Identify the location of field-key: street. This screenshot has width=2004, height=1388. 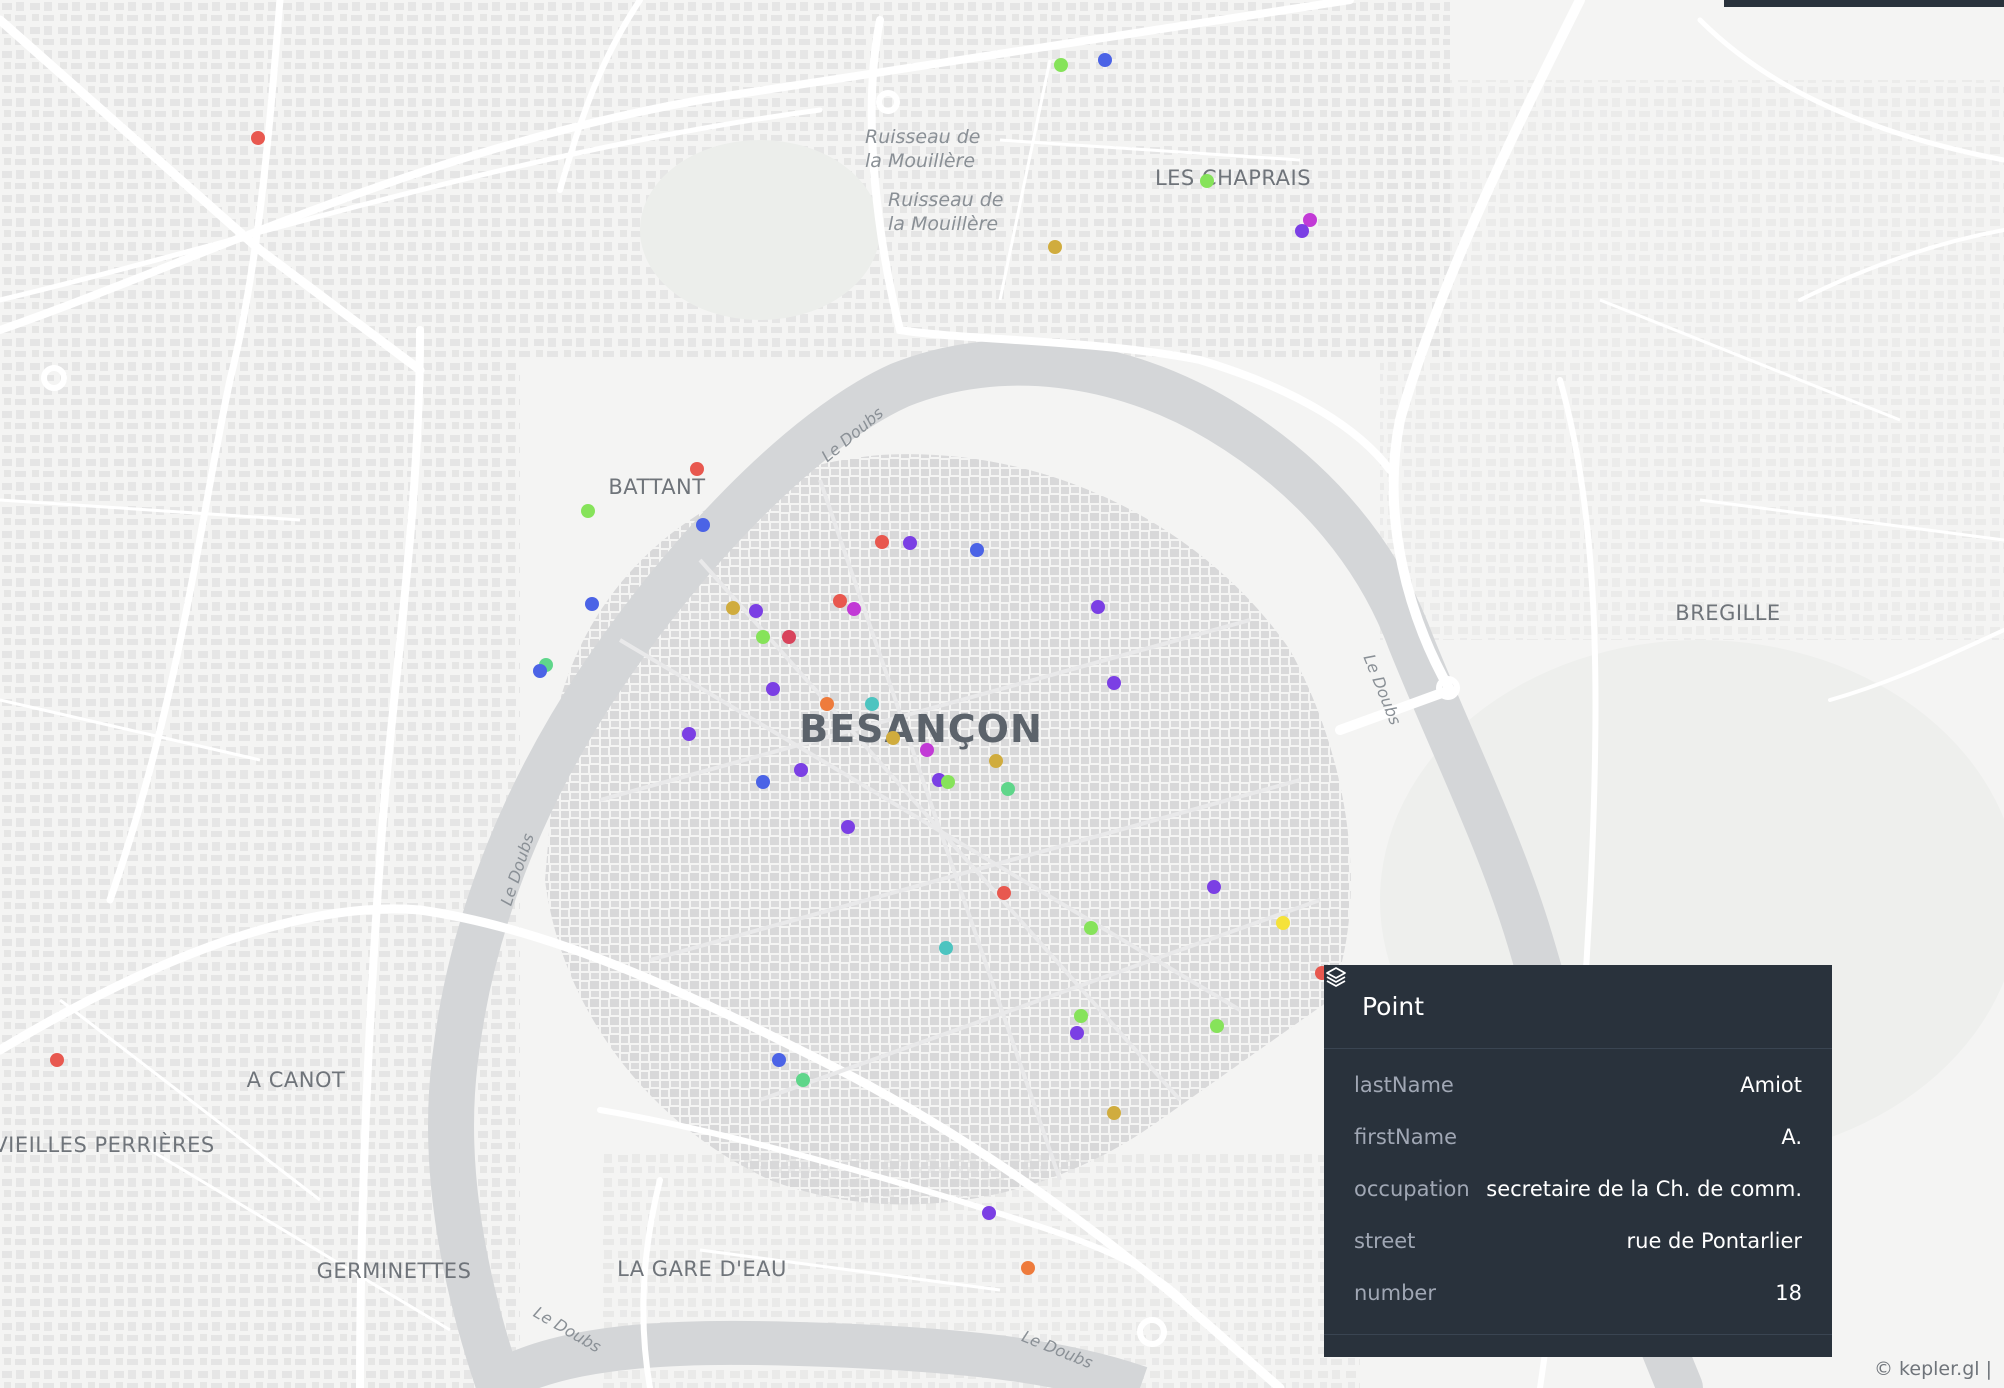
(1385, 1241).